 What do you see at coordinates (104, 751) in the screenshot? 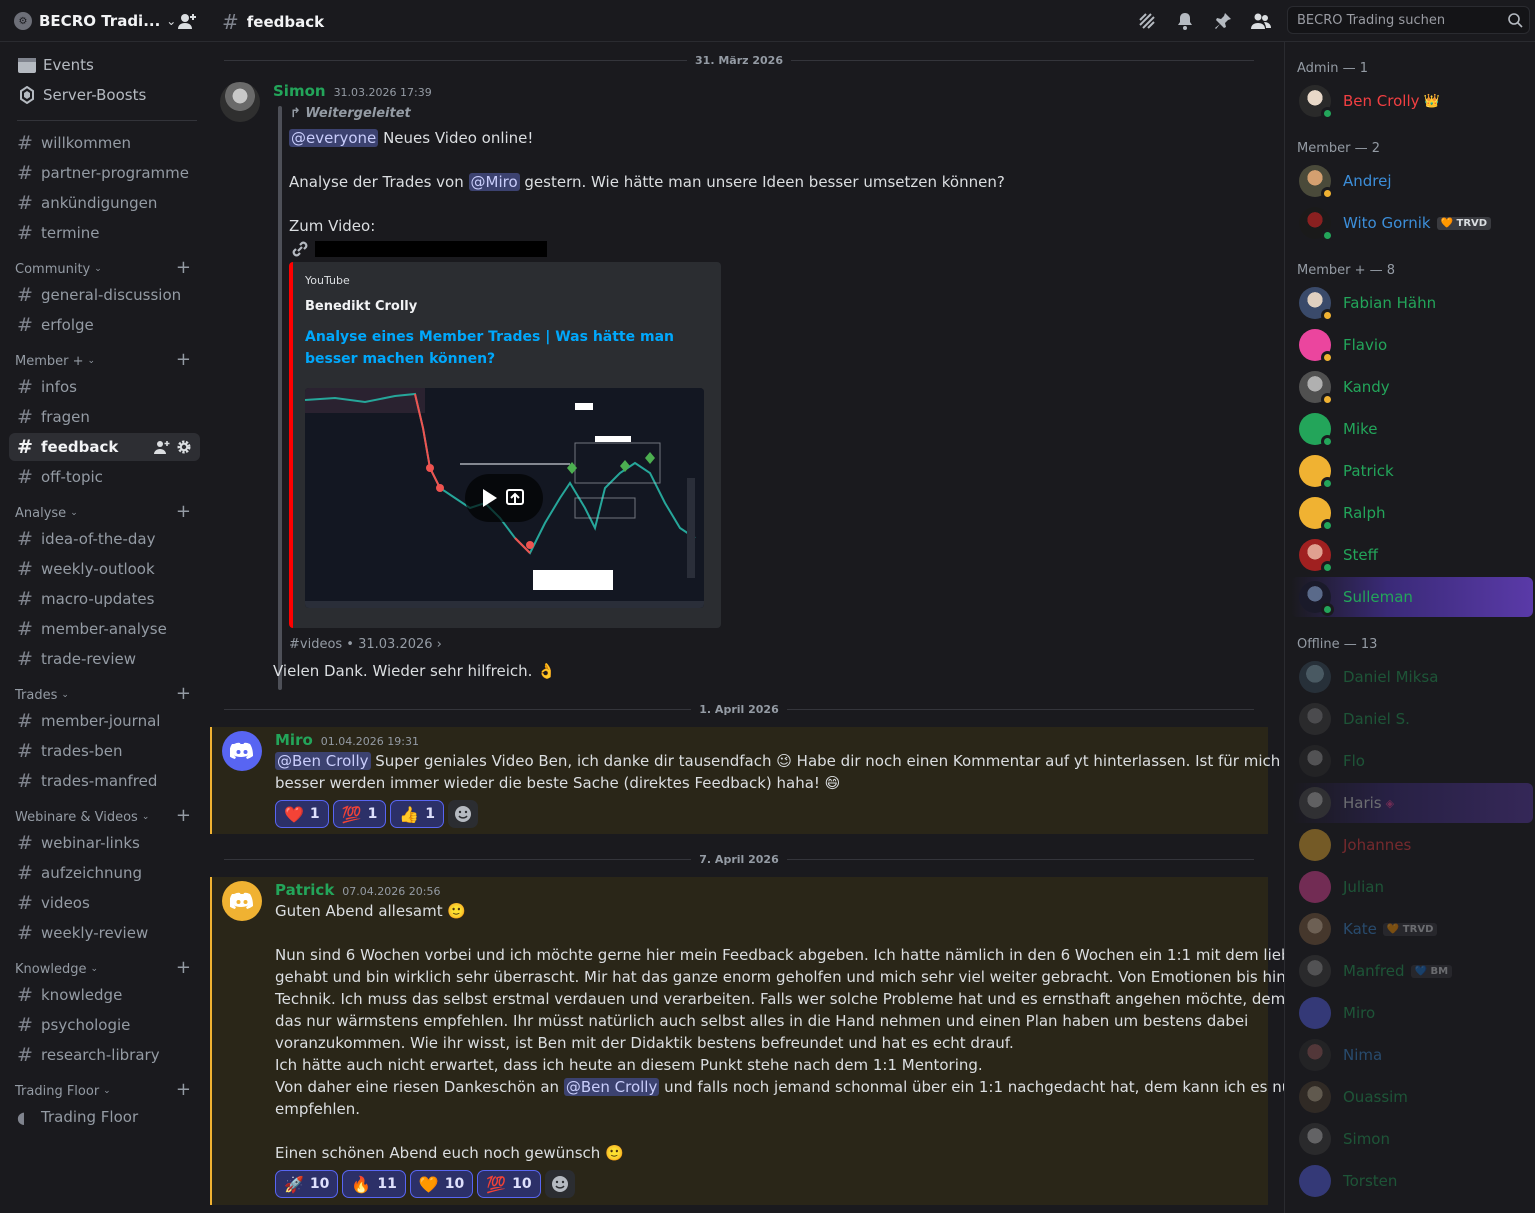
I see `channel-trades-ben: # trades-ben` at bounding box center [104, 751].